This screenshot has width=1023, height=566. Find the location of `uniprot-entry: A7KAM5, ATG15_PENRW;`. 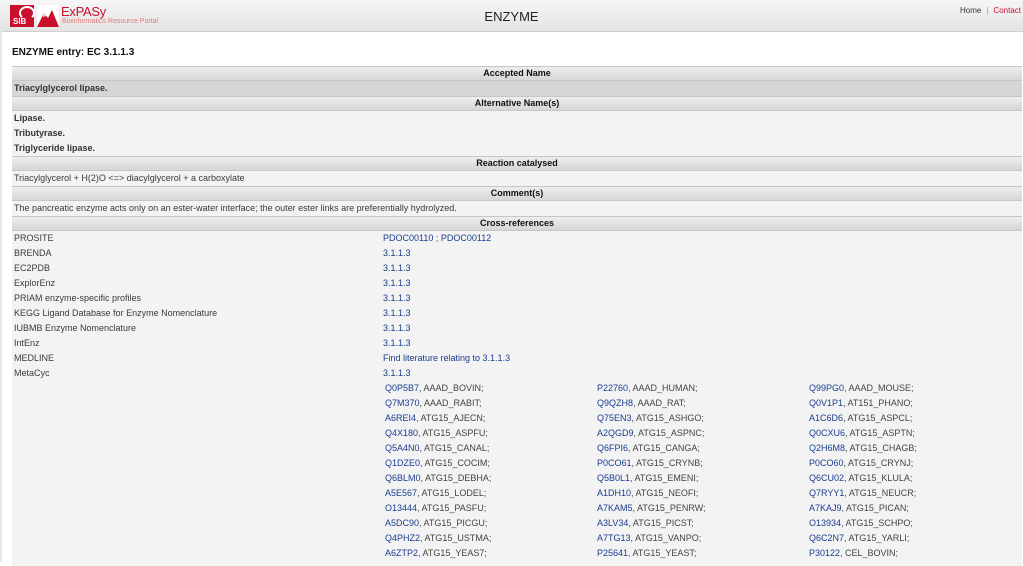

uniprot-entry: A7KAM5, ATG15_PENRW; is located at coordinates (651, 508).